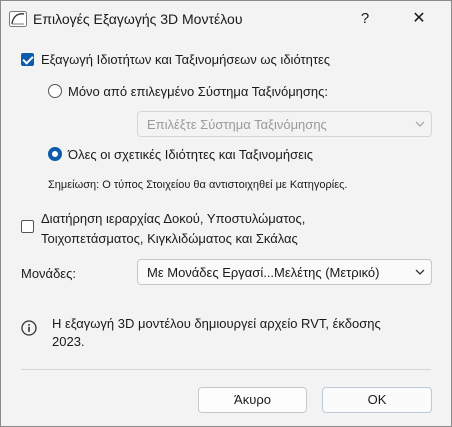 This screenshot has width=452, height=427. I want to click on info-icon, so click(29, 328).